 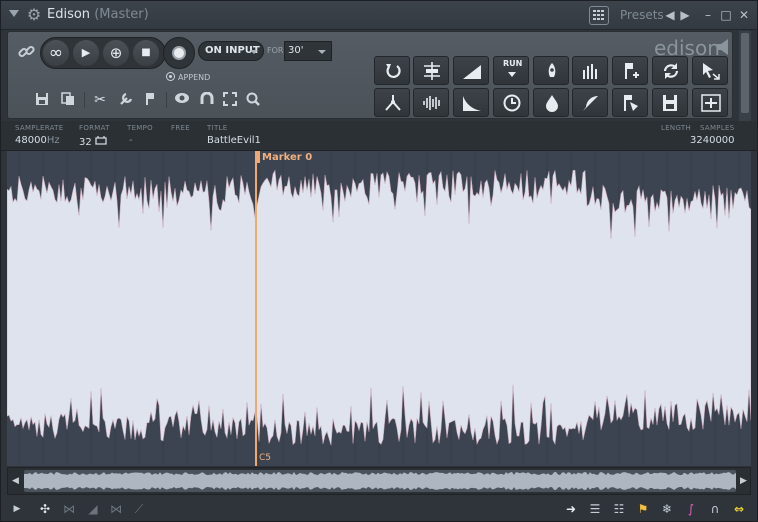 What do you see at coordinates (744, 15) in the screenshot?
I see `close-button: ✕` at bounding box center [744, 15].